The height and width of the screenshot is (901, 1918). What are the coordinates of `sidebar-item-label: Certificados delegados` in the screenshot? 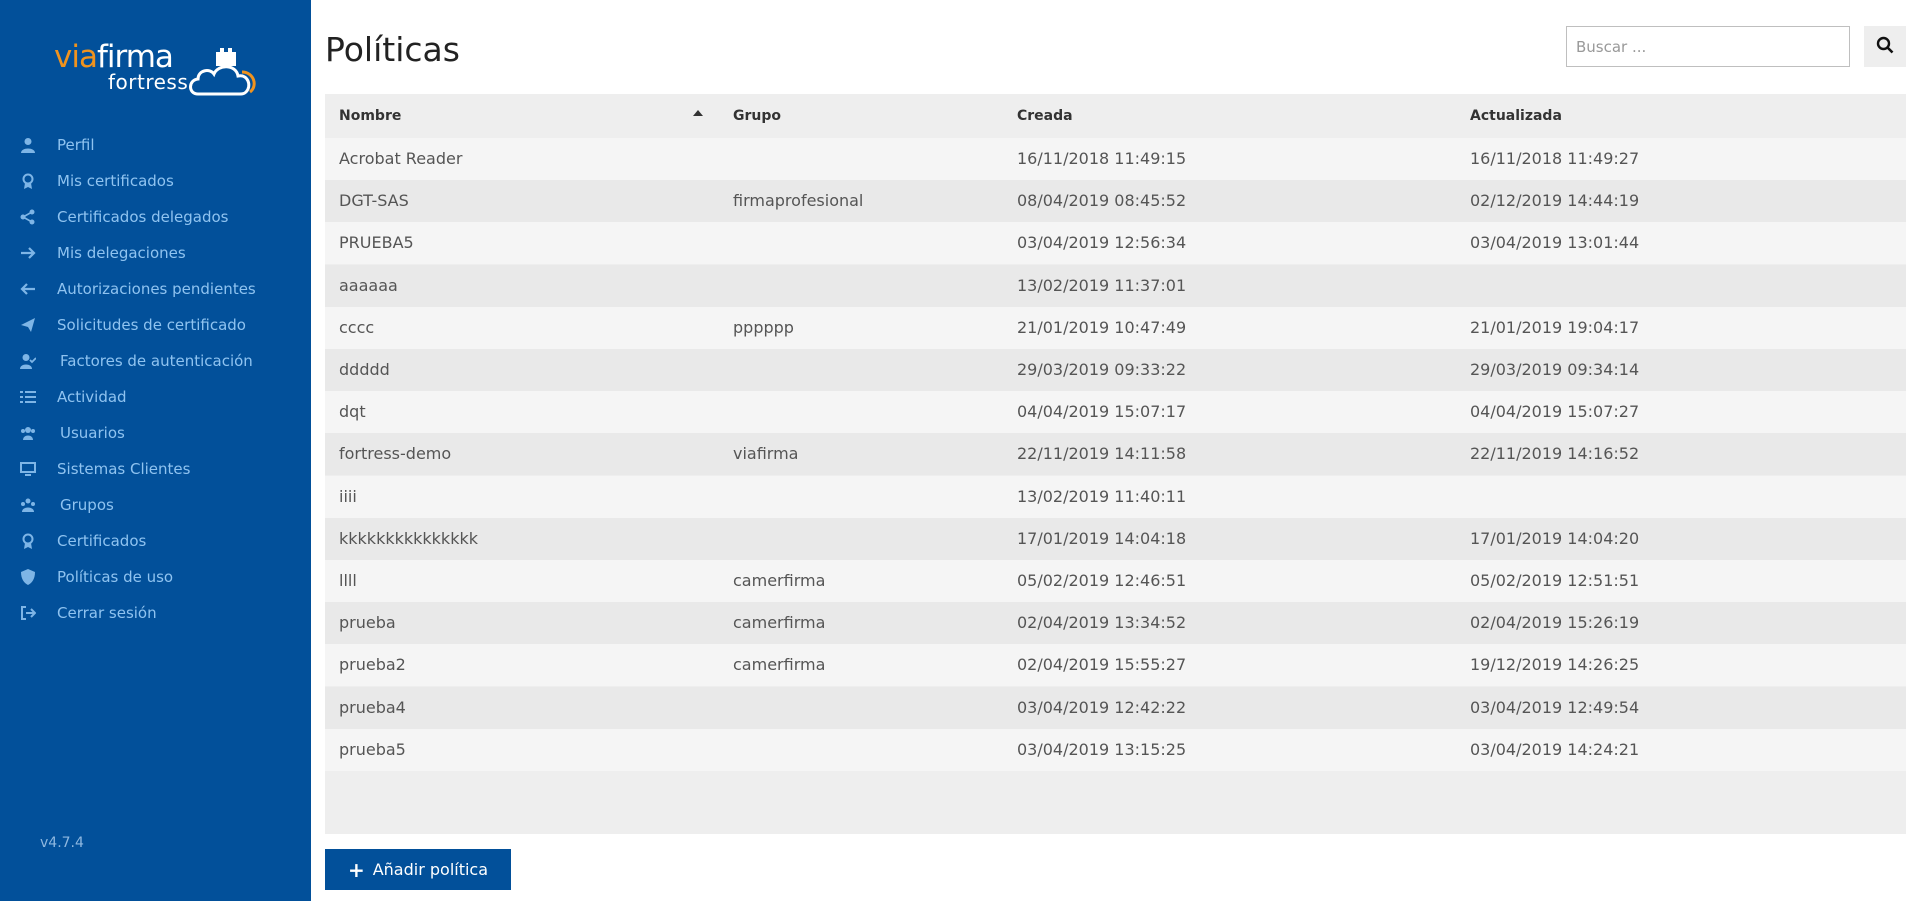 It's located at (143, 217).